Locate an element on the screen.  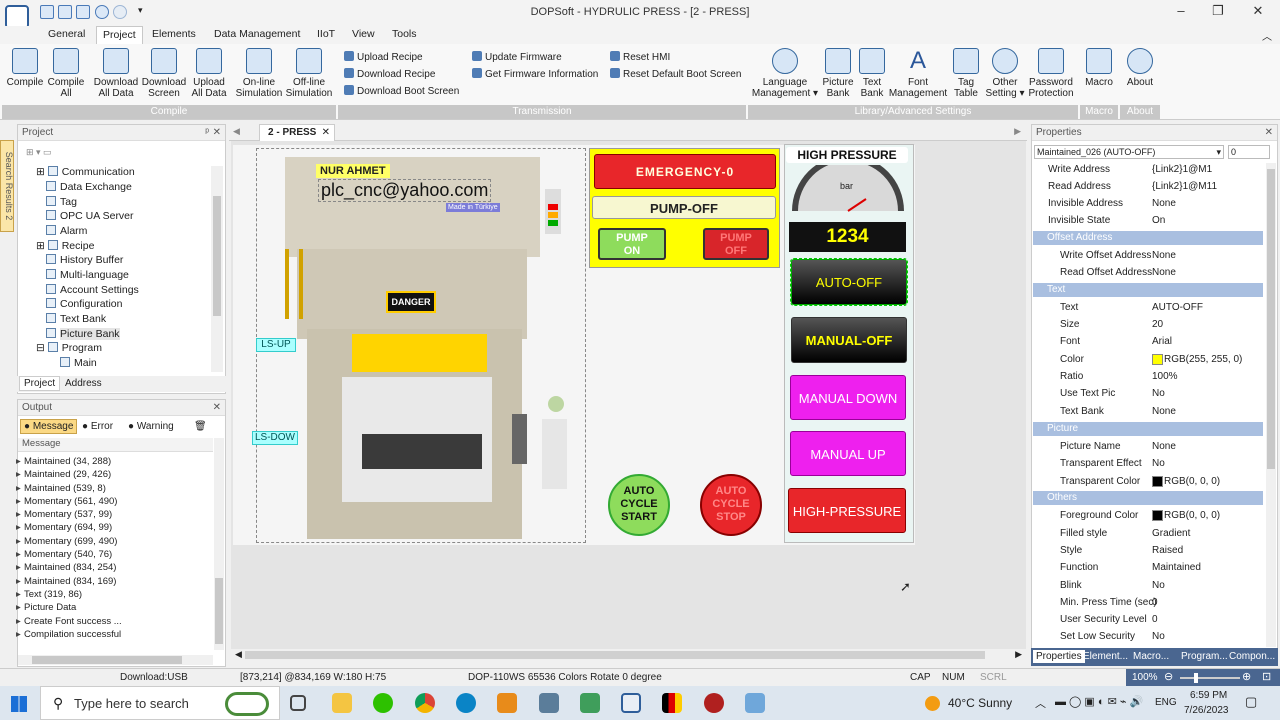
prop-value: AUTO-OFF is located at coordinates (1177, 307).